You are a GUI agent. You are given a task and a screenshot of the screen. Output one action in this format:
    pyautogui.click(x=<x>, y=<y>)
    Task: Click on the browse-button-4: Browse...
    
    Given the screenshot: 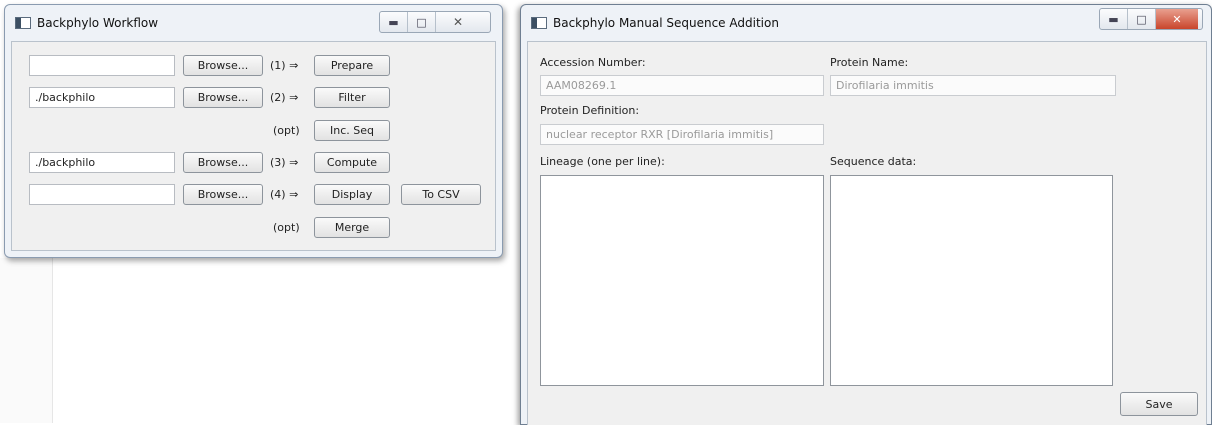 What is the action you would take?
    pyautogui.click(x=223, y=194)
    